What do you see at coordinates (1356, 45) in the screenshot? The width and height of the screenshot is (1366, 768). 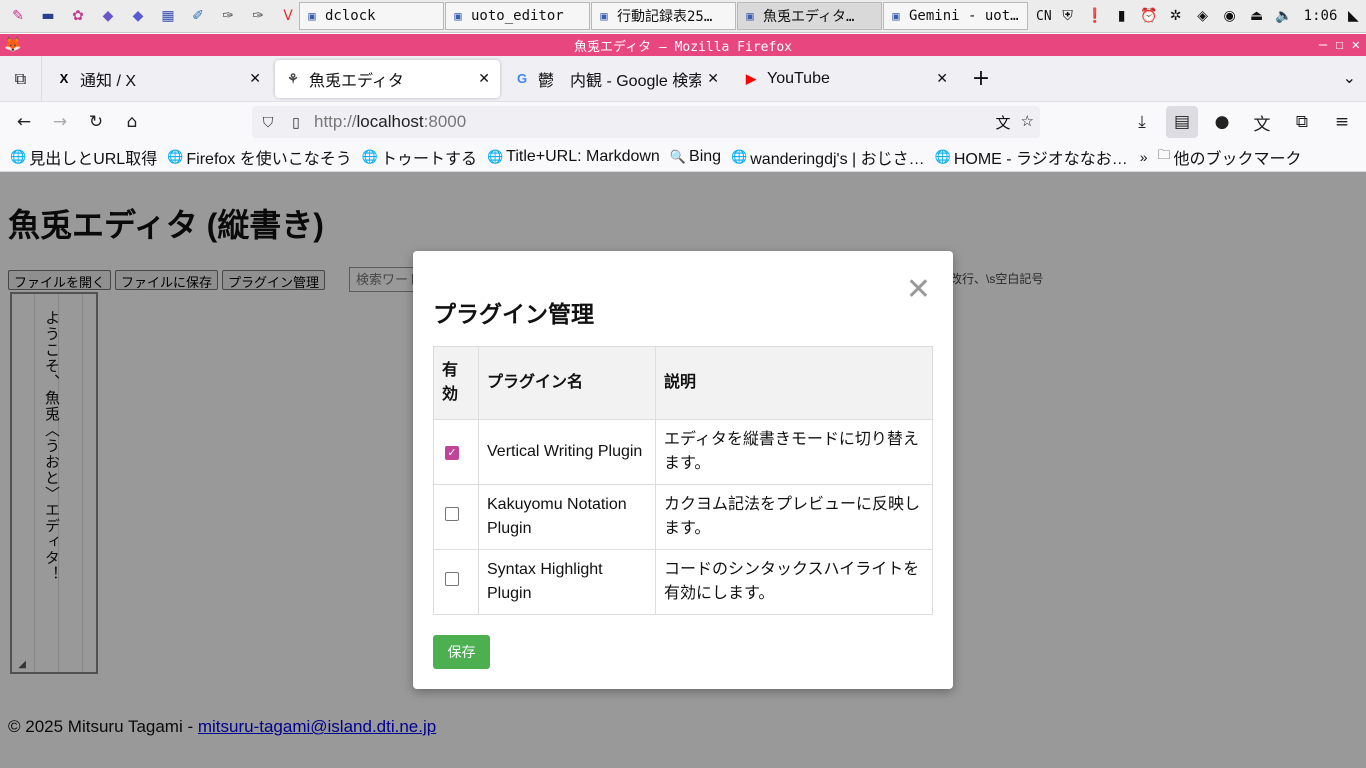 I see `close-window-icon: ✕` at bounding box center [1356, 45].